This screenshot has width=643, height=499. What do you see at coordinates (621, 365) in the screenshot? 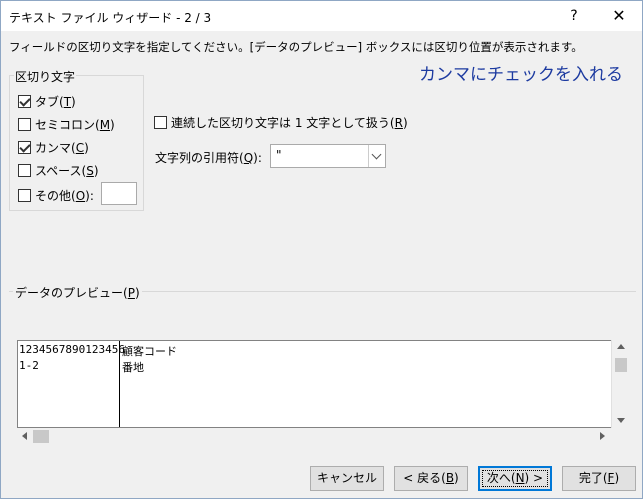
I see `vertical-scroll-thumb` at bounding box center [621, 365].